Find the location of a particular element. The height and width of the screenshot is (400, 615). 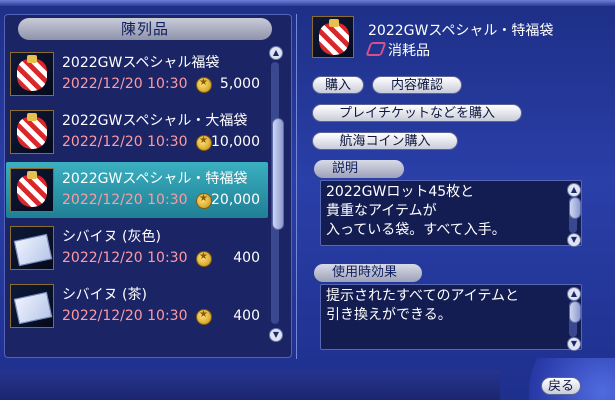

detail-category: 消耗品 is located at coordinates (397, 50).